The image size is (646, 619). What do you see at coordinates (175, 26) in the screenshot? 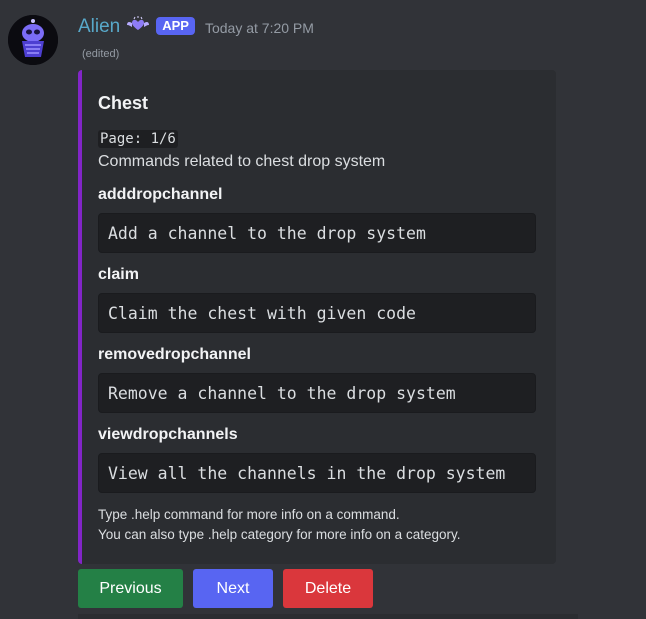
I see `app-tag: APP` at bounding box center [175, 26].